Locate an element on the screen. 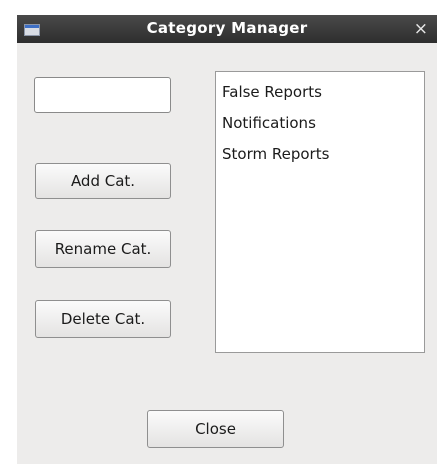 Image resolution: width=437 pixels, height=464 pixels. list-item: Notifications is located at coordinates (320, 124).